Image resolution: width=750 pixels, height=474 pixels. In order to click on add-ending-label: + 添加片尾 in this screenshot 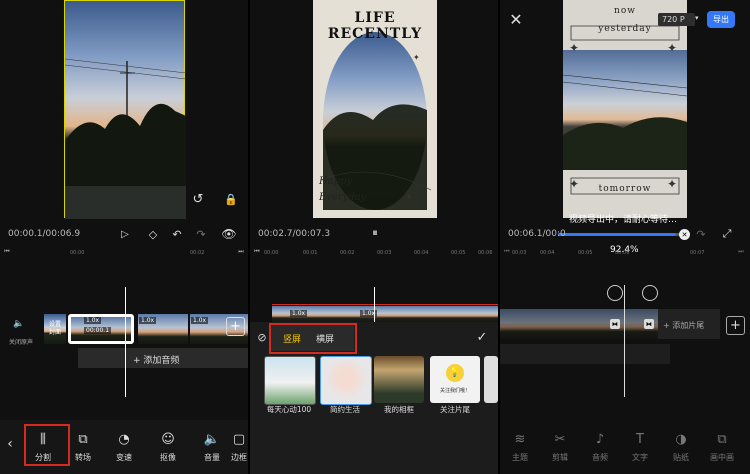, I will do `click(684, 325)`.